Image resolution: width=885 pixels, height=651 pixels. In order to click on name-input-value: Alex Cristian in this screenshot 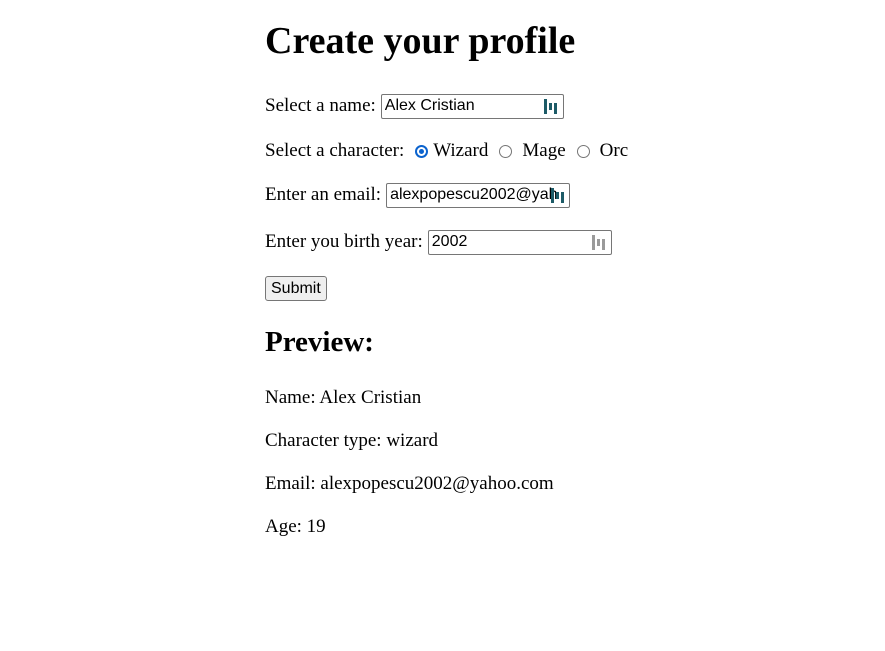, I will do `click(429, 105)`.